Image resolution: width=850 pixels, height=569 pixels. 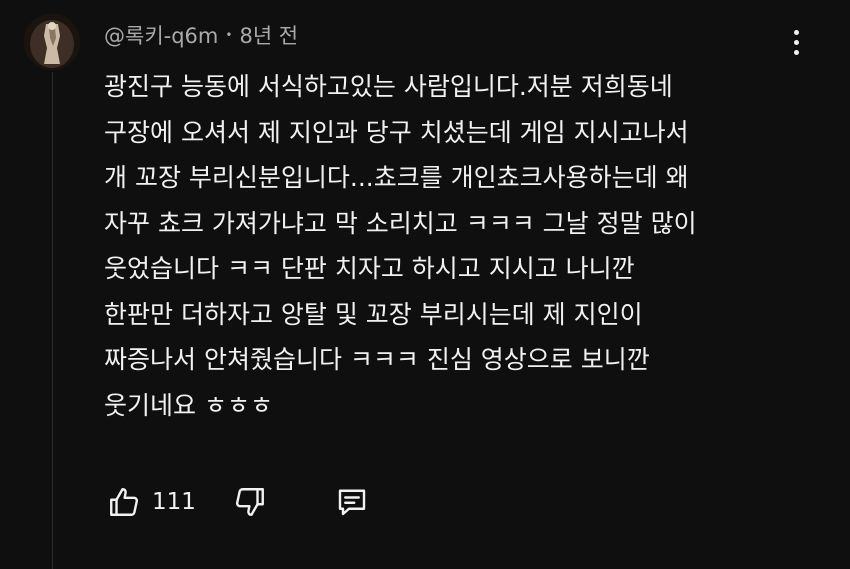 What do you see at coordinates (388, 86) in the screenshot?
I see `comment-line: 광진구 능동에 서식하고있는 사람입니다.저분 저희동네` at bounding box center [388, 86].